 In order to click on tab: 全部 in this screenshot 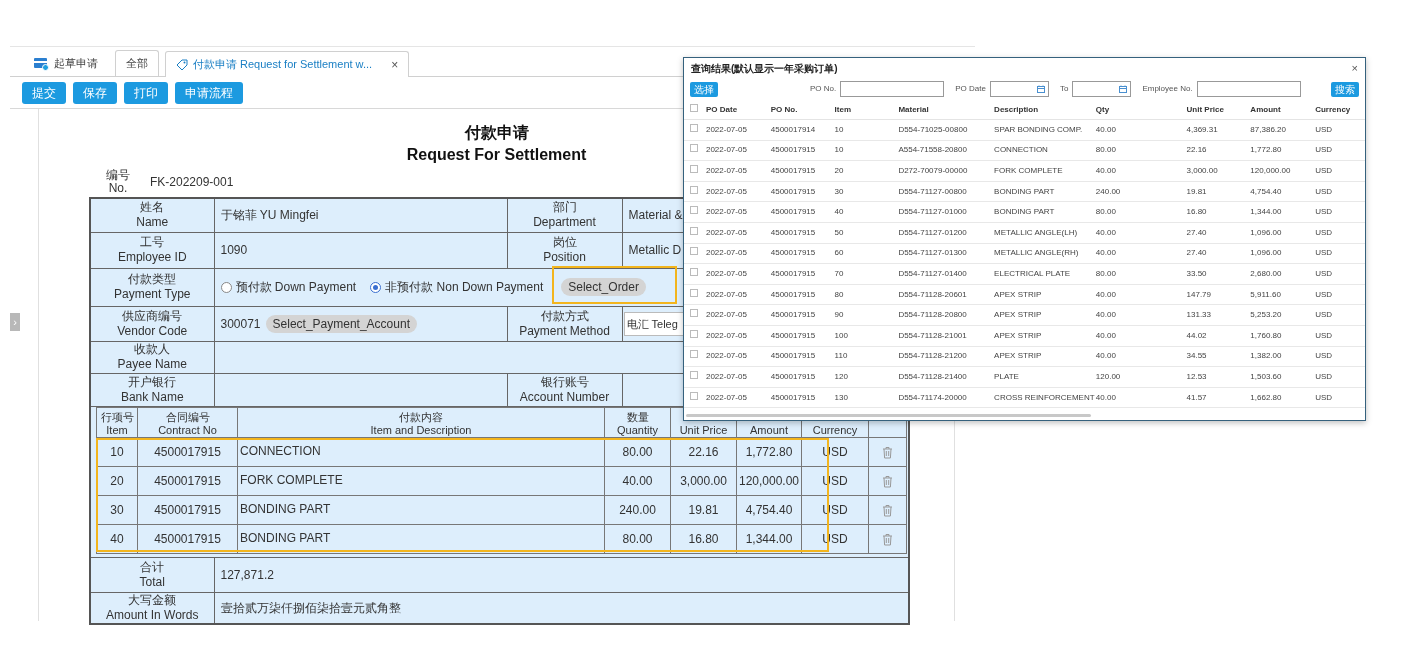, I will do `click(137, 63)`.